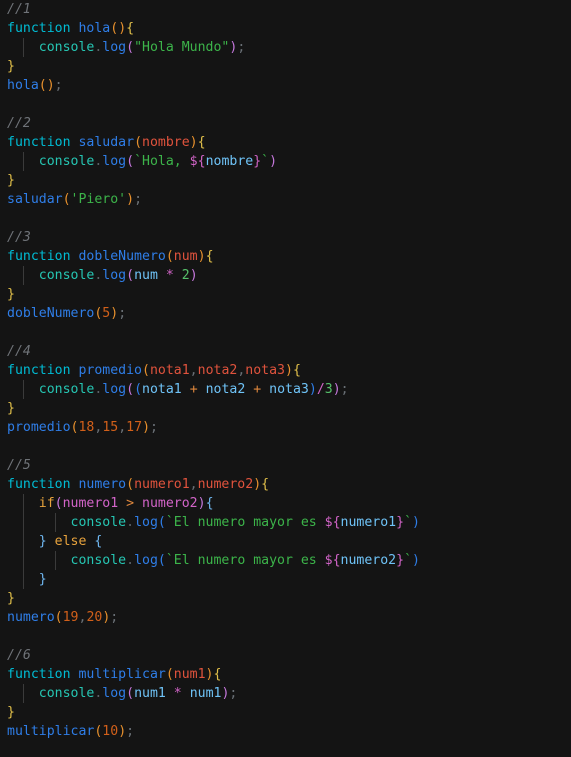  What do you see at coordinates (19, 465) in the screenshot?
I see `comment-token: //5` at bounding box center [19, 465].